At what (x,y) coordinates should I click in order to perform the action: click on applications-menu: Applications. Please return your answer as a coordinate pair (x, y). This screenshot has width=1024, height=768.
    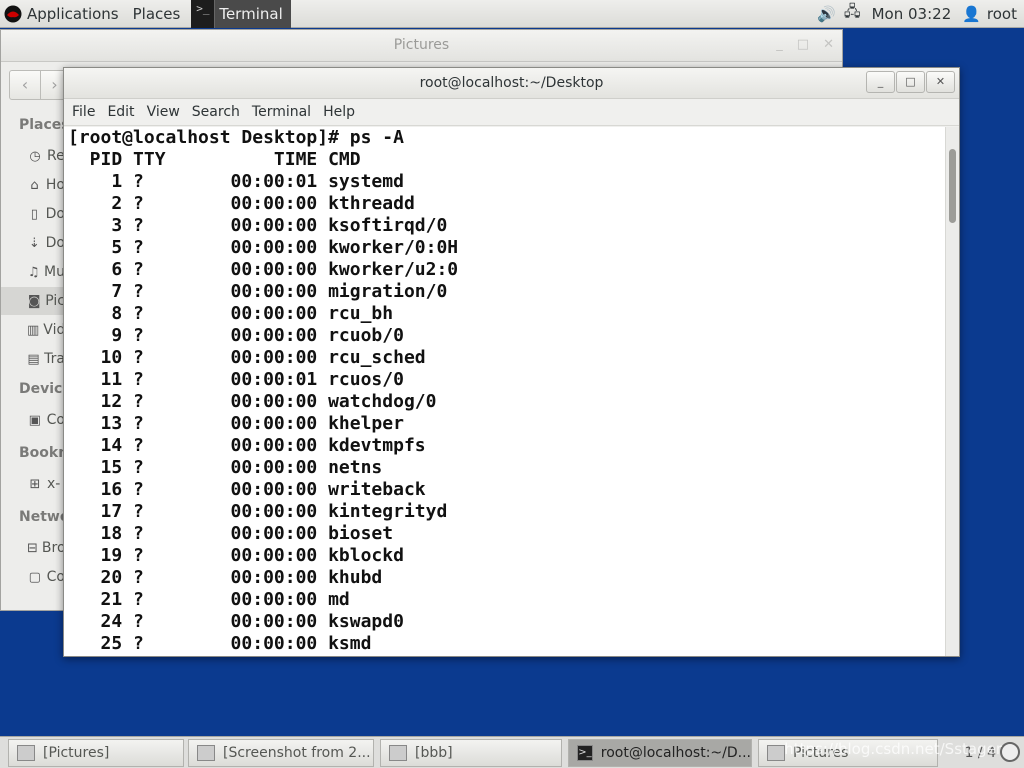
    Looking at the image, I should click on (63, 14).